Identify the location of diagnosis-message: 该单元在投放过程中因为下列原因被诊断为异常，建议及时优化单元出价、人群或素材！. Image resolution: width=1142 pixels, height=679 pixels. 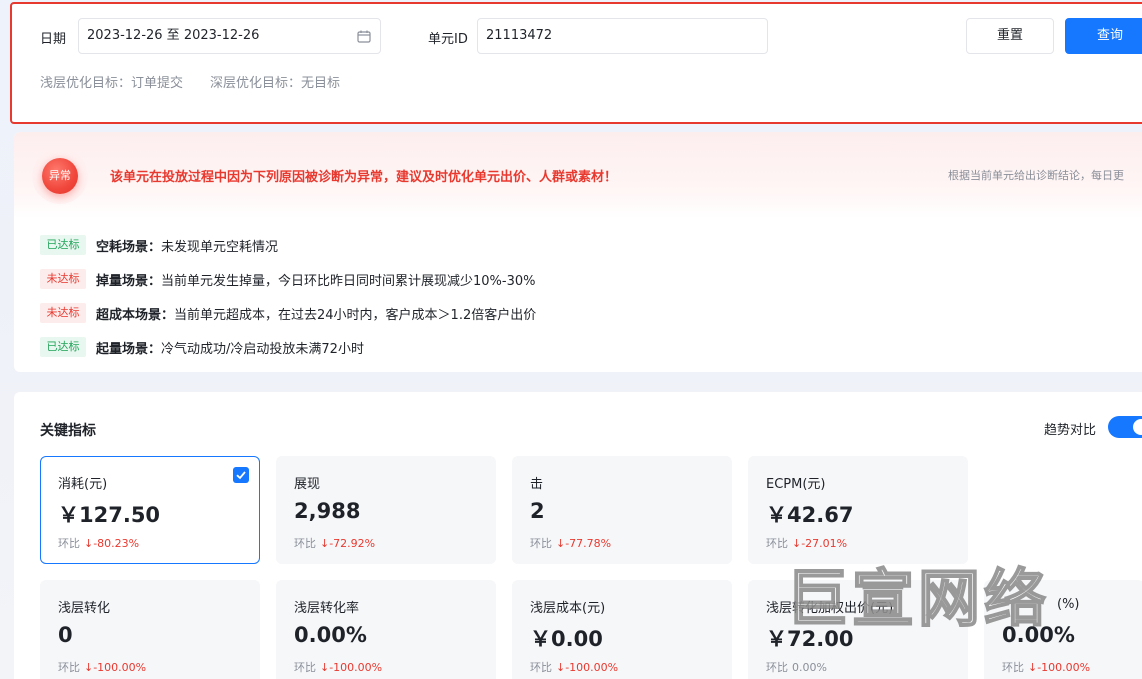
(364, 177).